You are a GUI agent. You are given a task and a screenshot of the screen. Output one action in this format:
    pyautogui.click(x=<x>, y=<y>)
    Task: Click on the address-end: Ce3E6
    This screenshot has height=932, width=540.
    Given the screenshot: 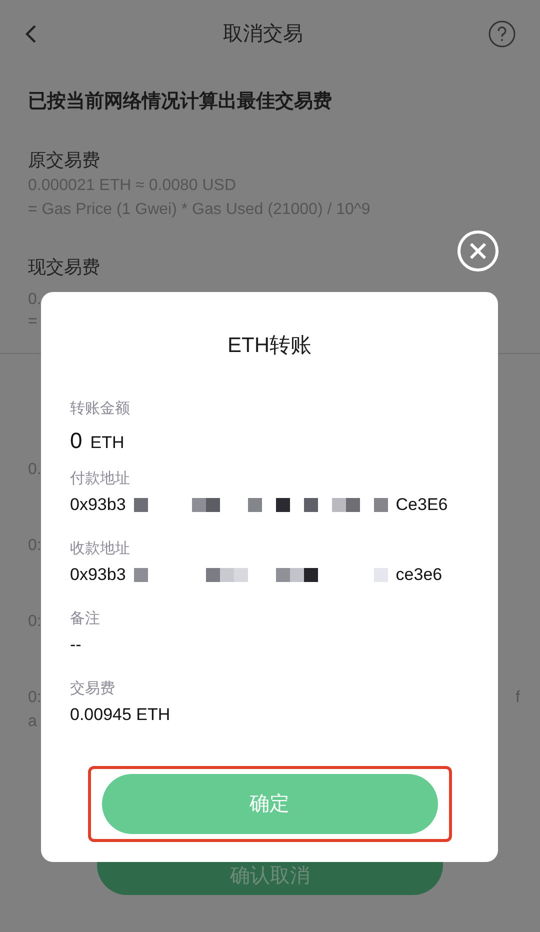 What is the action you would take?
    pyautogui.click(x=422, y=505)
    